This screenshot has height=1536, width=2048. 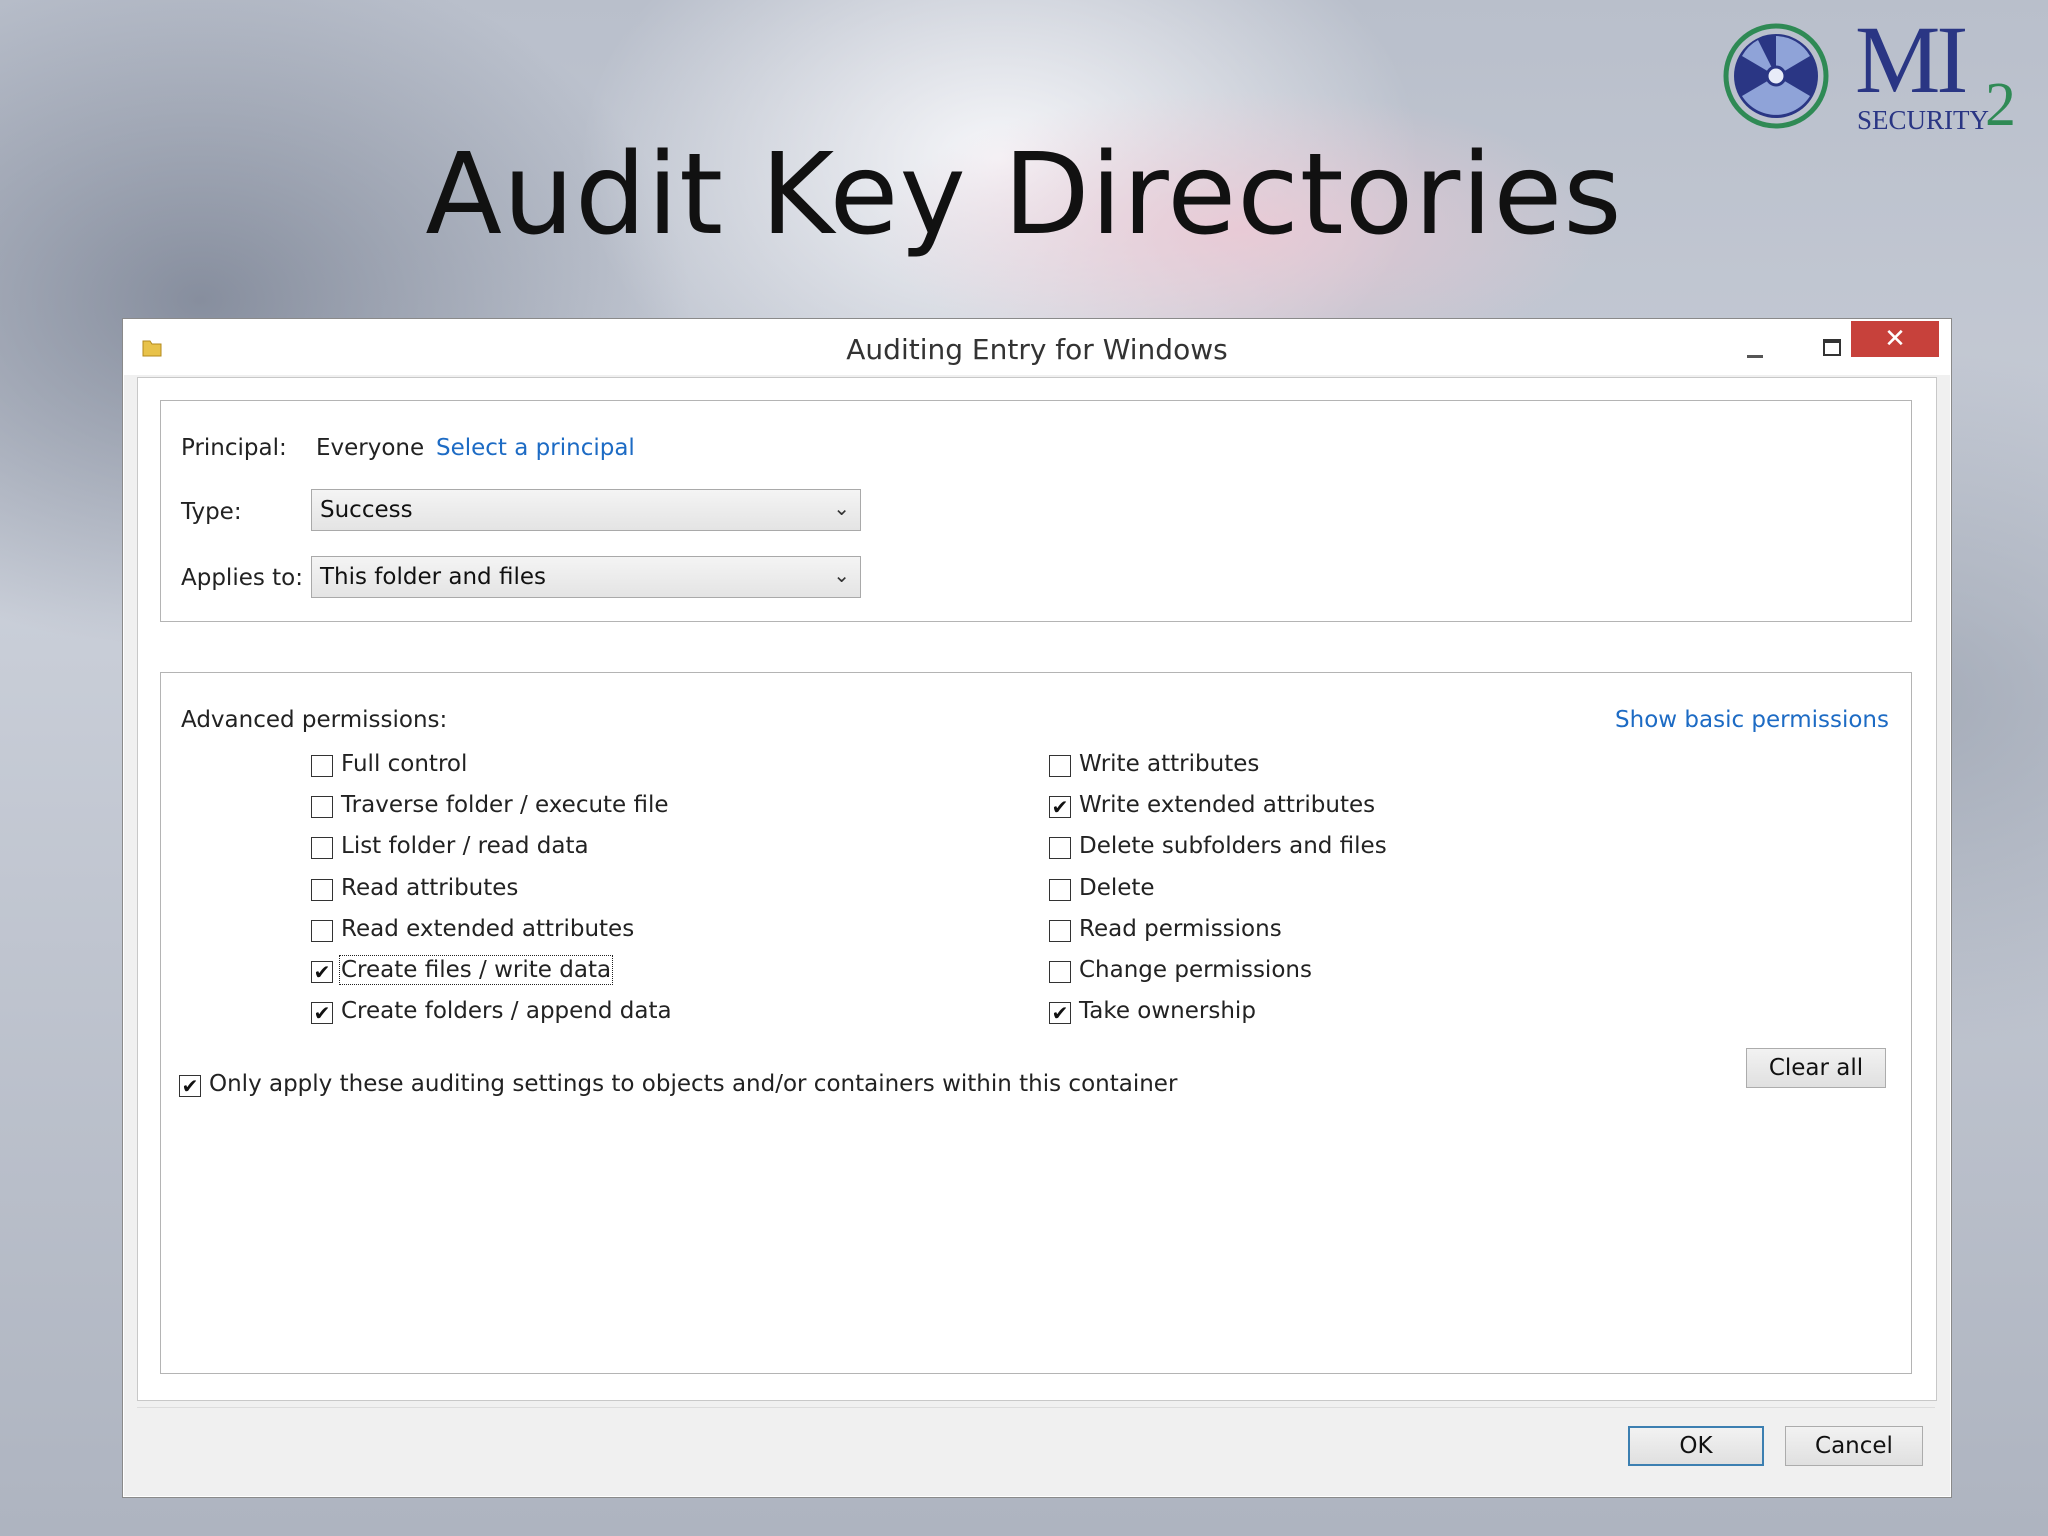 What do you see at coordinates (1752, 720) in the screenshot?
I see `show-basic-permissions-link: Show basic permissions` at bounding box center [1752, 720].